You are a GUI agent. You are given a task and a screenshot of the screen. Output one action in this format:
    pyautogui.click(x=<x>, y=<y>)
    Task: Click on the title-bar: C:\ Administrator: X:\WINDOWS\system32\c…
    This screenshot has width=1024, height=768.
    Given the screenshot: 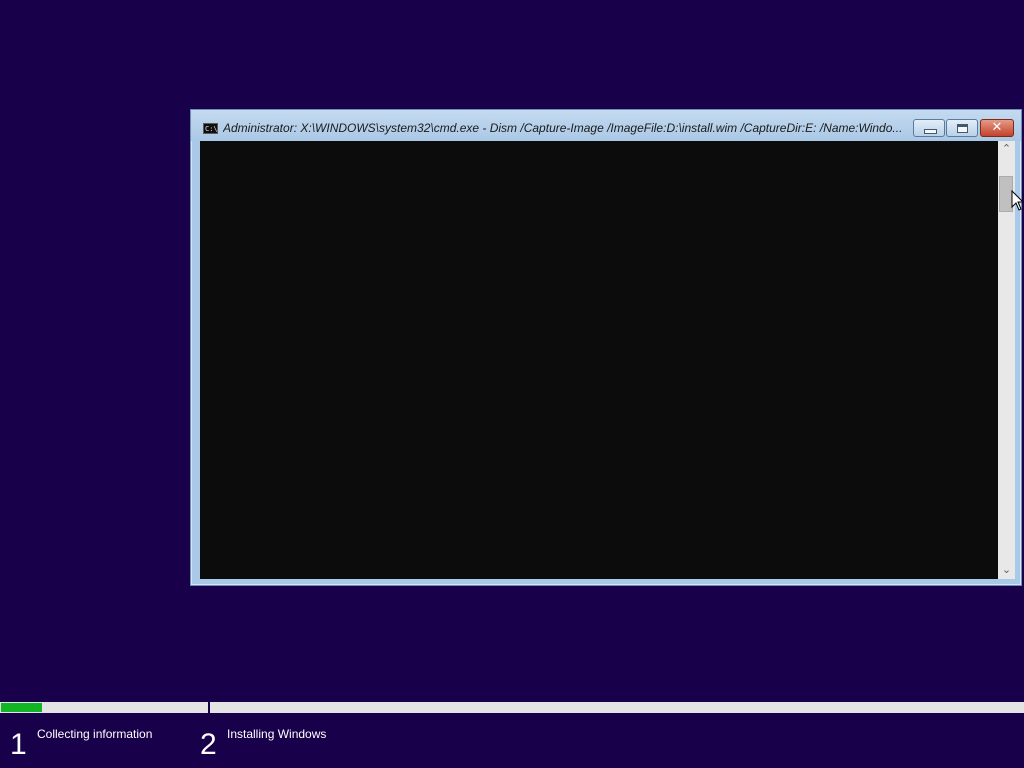 What is the action you would take?
    pyautogui.click(x=606, y=125)
    